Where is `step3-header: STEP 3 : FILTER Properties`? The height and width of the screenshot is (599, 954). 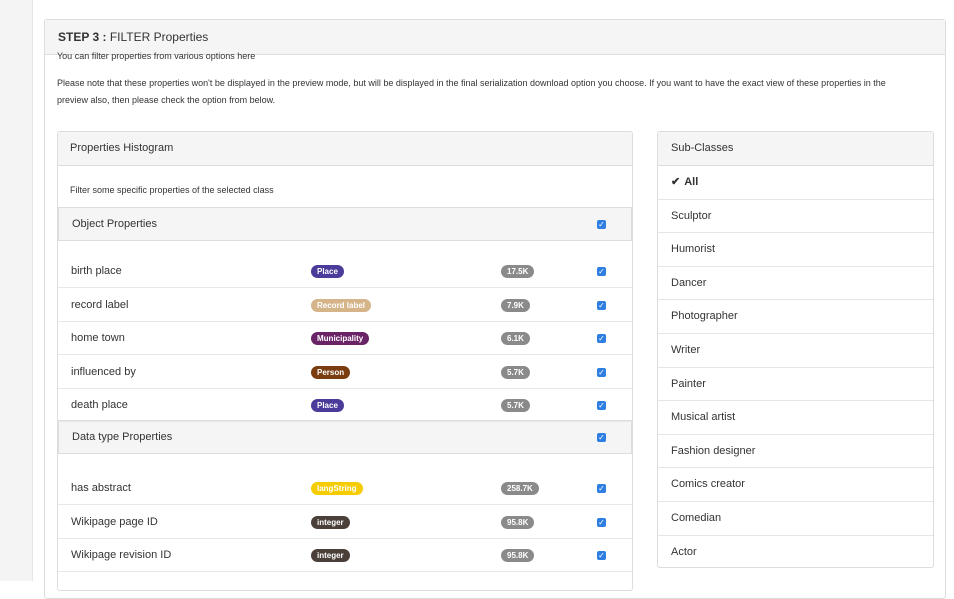 step3-header: STEP 3 : FILTER Properties is located at coordinates (495, 37).